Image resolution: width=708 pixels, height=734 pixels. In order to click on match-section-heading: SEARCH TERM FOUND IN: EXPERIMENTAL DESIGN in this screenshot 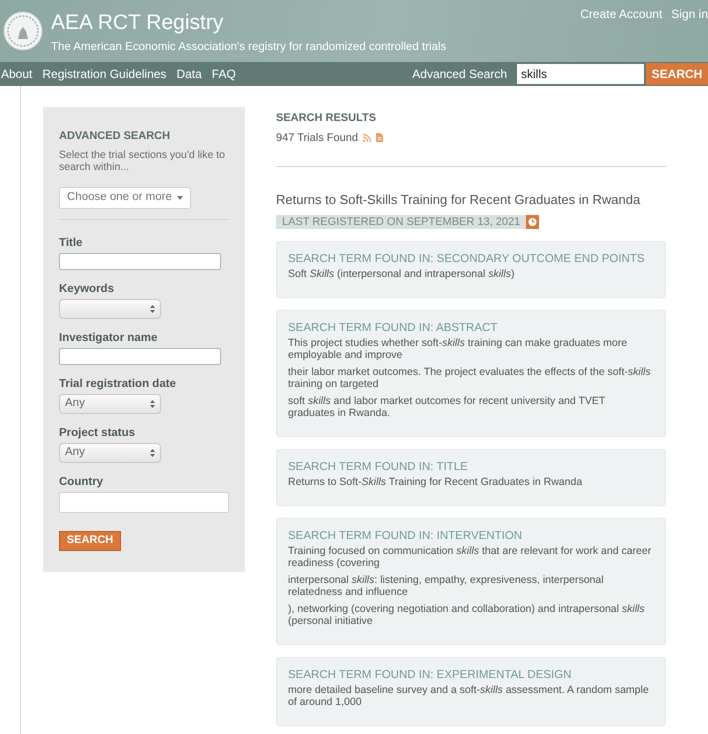, I will do `click(430, 675)`.